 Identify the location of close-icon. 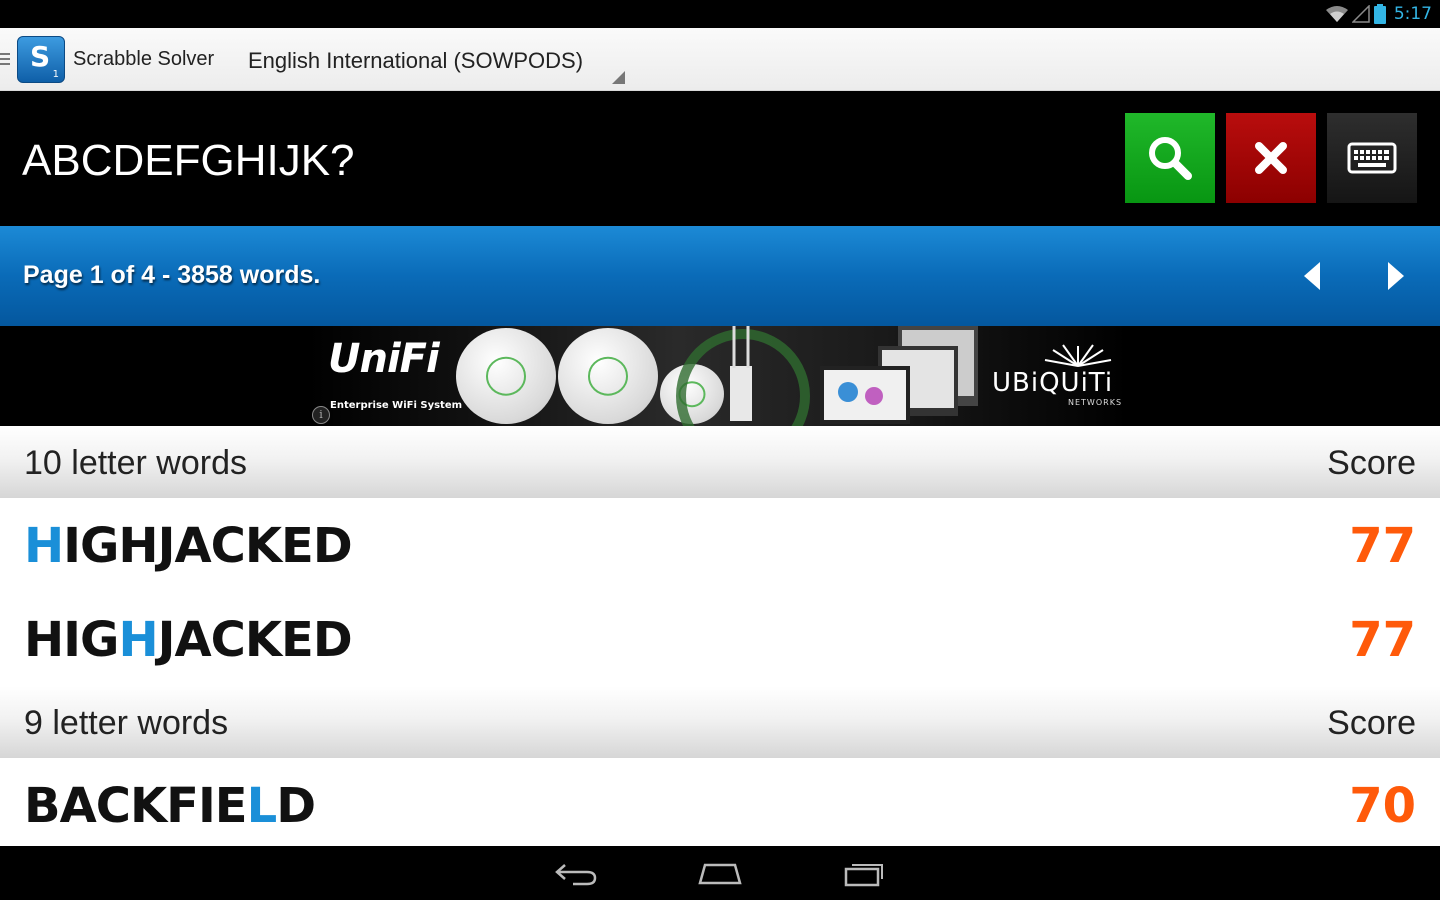
(1271, 158).